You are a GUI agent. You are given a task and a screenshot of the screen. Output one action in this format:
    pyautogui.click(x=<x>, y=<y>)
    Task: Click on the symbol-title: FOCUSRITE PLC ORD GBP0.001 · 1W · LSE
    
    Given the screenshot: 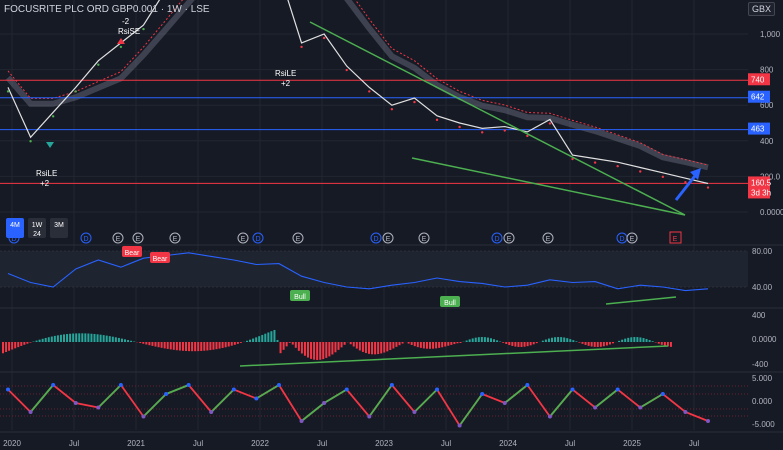 What is the action you would take?
    pyautogui.click(x=107, y=9)
    